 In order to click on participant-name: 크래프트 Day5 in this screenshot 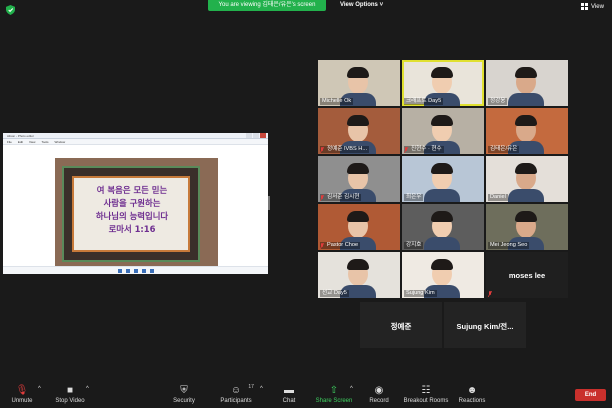, I will do `click(424, 101)`.